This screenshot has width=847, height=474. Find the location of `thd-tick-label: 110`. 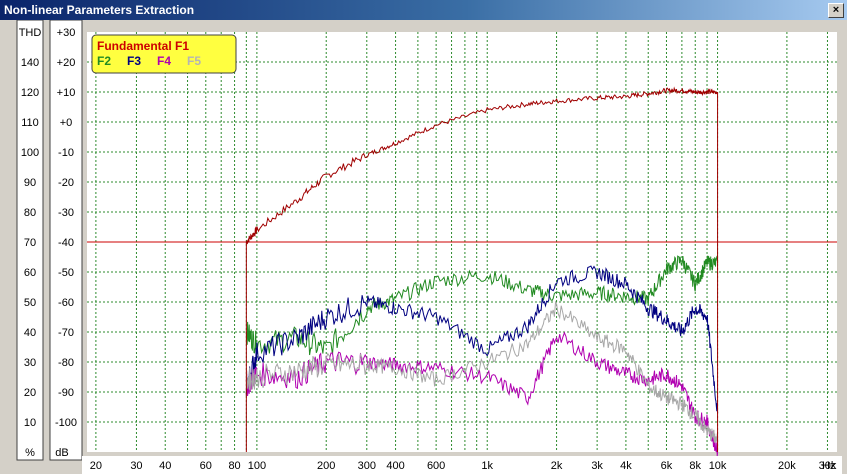

thd-tick-label: 110 is located at coordinates (30, 123).